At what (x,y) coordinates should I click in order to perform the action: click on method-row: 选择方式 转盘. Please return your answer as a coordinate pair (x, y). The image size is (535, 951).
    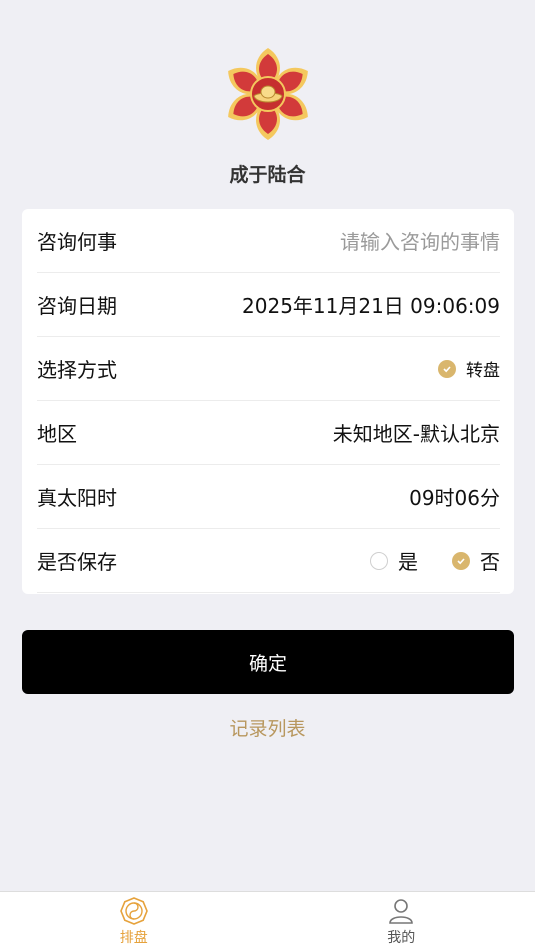
    Looking at the image, I should click on (268, 369).